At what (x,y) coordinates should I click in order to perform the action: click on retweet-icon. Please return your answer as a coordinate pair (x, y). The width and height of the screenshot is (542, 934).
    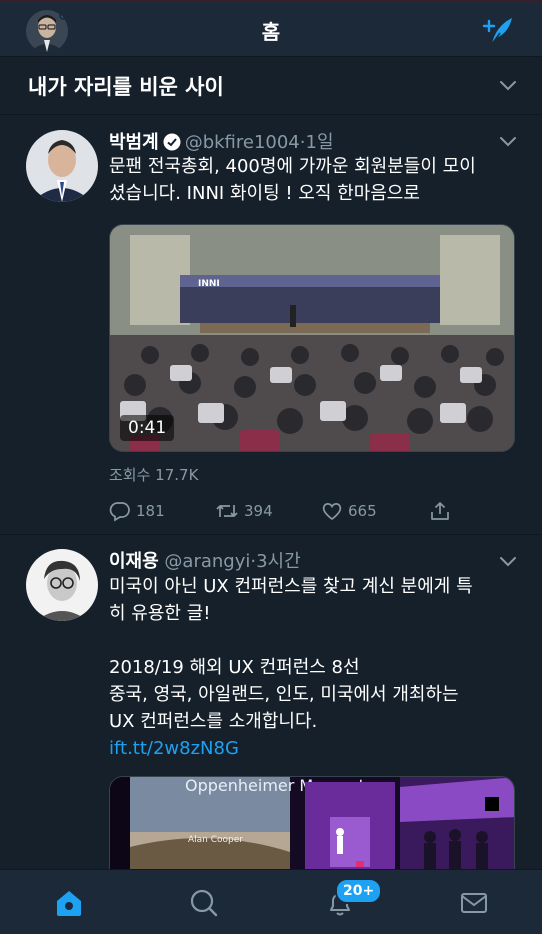
    Looking at the image, I should click on (227, 511).